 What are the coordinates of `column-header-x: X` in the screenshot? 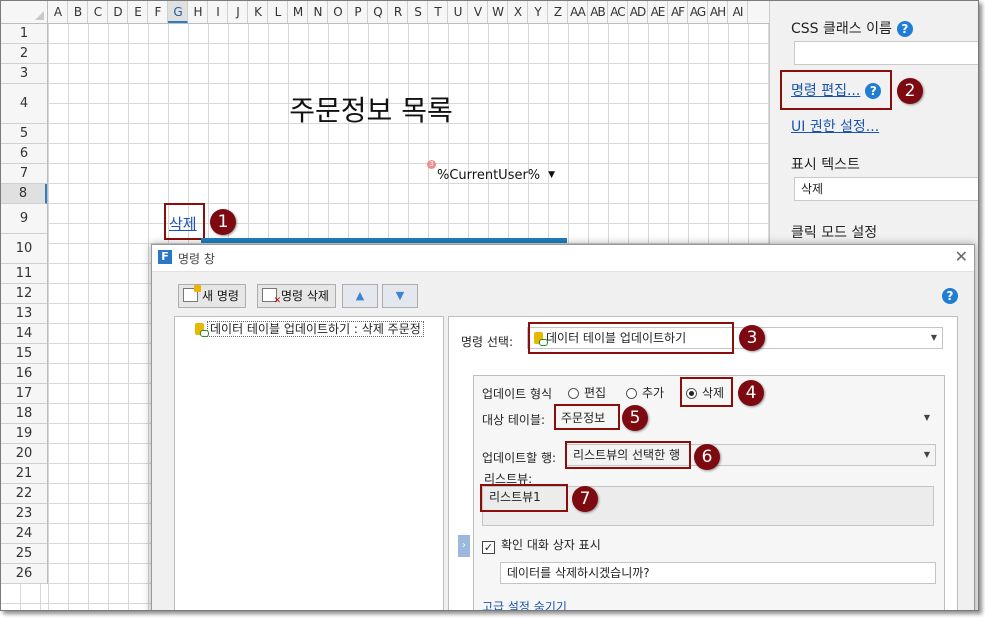 It's located at (518, 12).